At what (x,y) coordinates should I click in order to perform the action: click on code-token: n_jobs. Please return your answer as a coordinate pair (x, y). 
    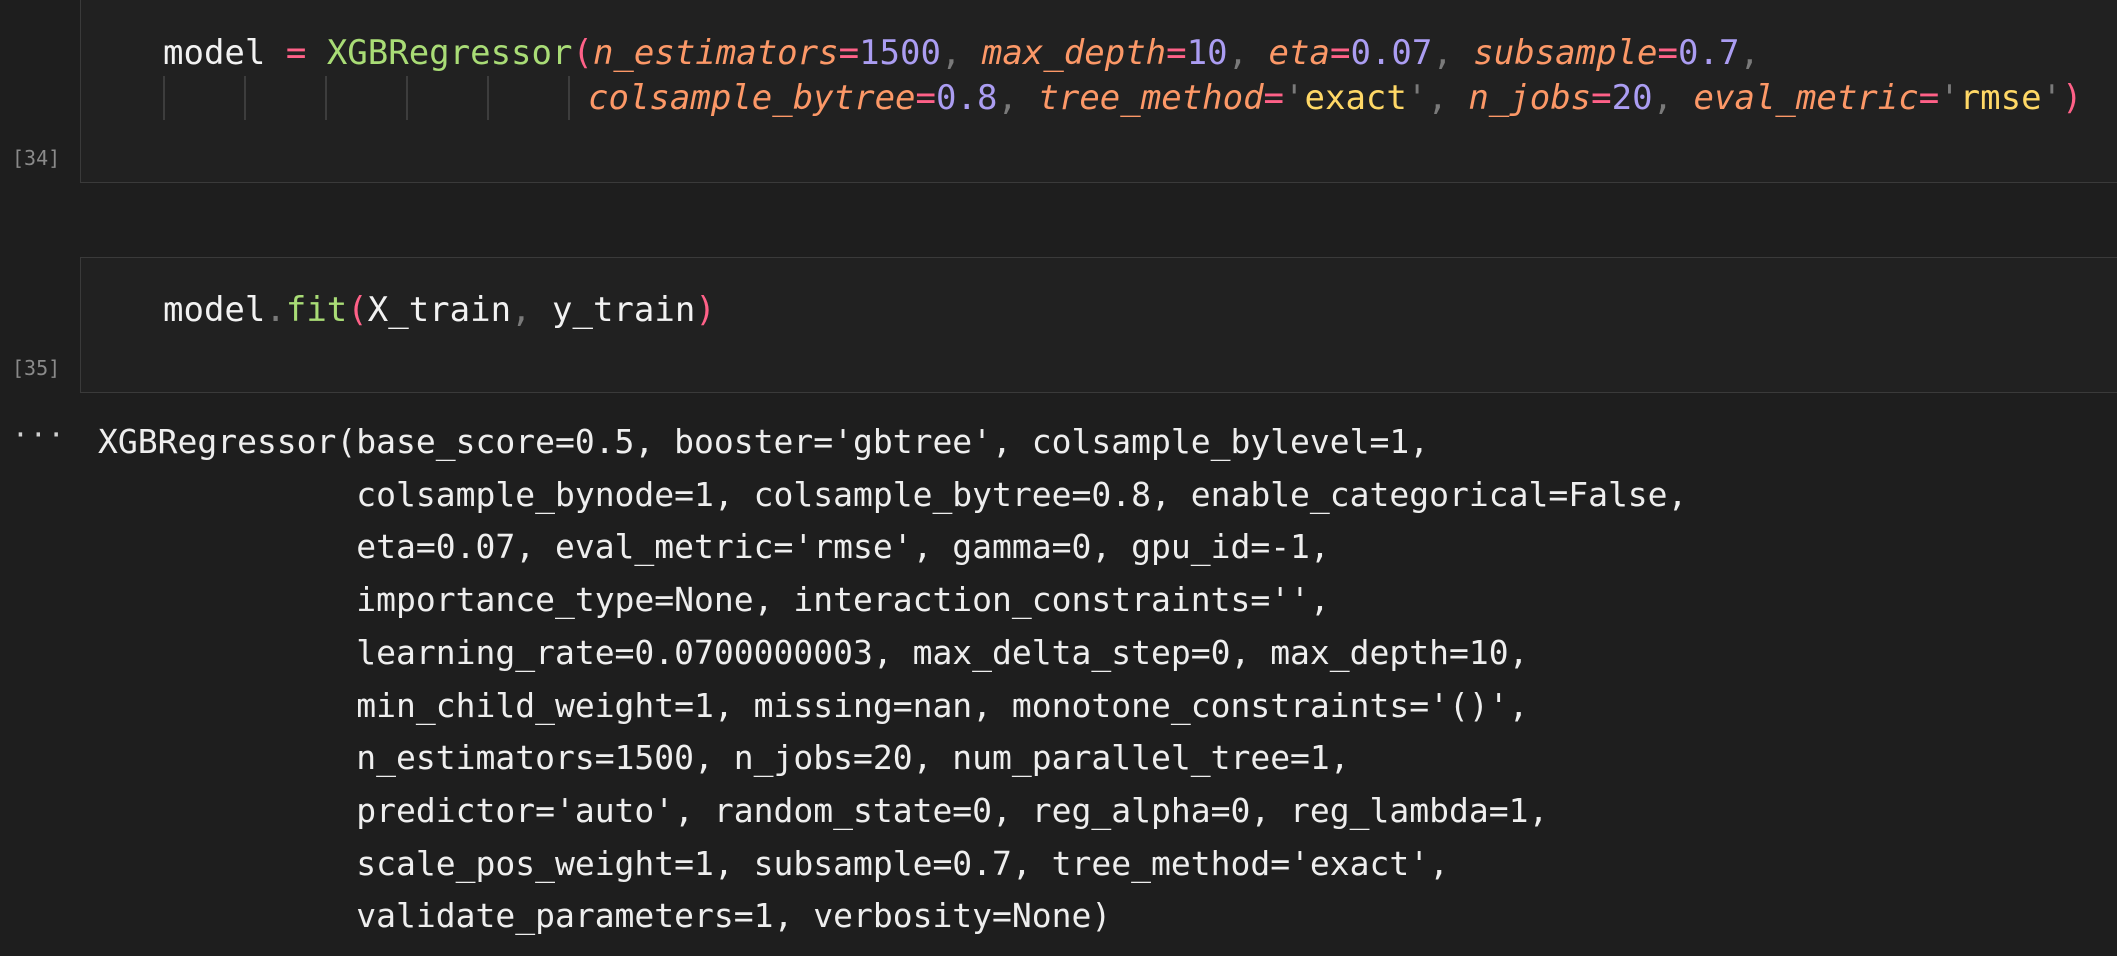
    Looking at the image, I should click on (1530, 98).